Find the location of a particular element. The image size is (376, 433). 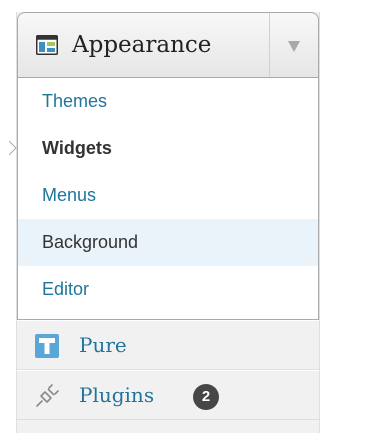

submenu-item-editor: Editor is located at coordinates (168, 289).